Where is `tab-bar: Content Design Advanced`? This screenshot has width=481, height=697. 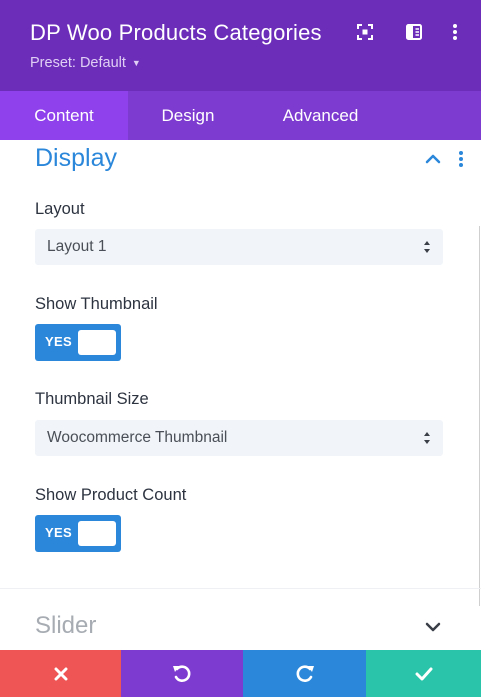 tab-bar: Content Design Advanced is located at coordinates (240, 115).